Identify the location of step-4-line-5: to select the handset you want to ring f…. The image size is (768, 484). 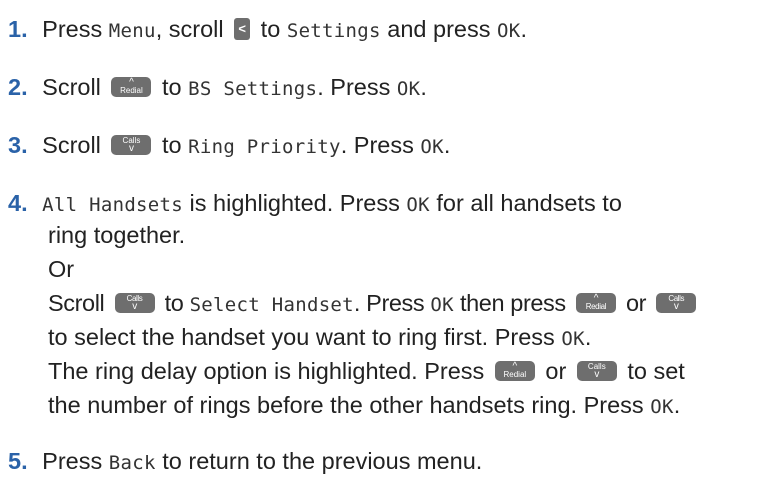
(320, 337).